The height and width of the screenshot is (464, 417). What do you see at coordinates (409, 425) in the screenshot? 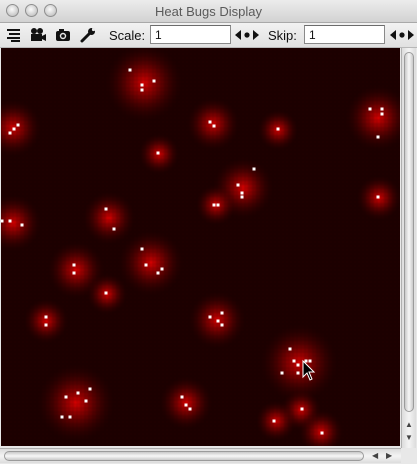
I see `scroll-up-arrow-icon: ▲` at bounding box center [409, 425].